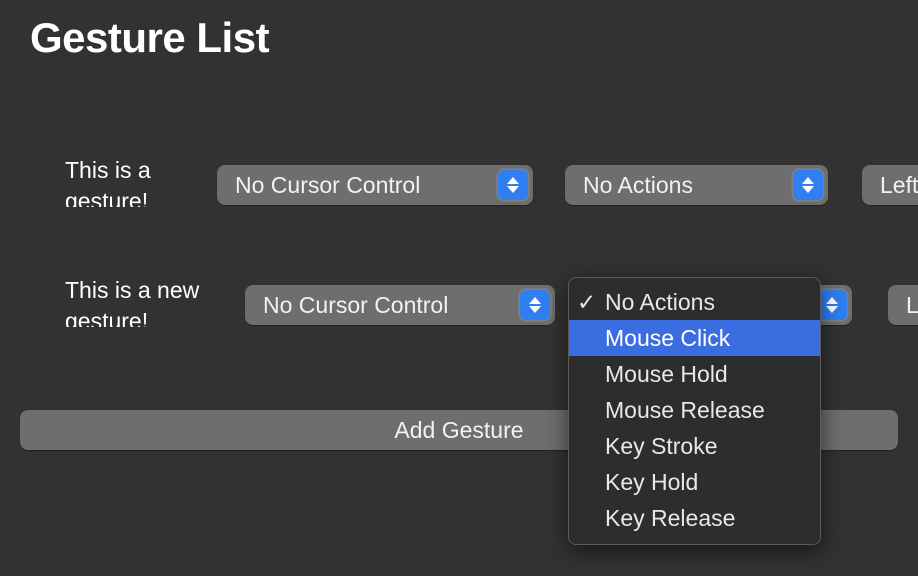  What do you see at coordinates (899, 184) in the screenshot?
I see `key-value-row-1: Left` at bounding box center [899, 184].